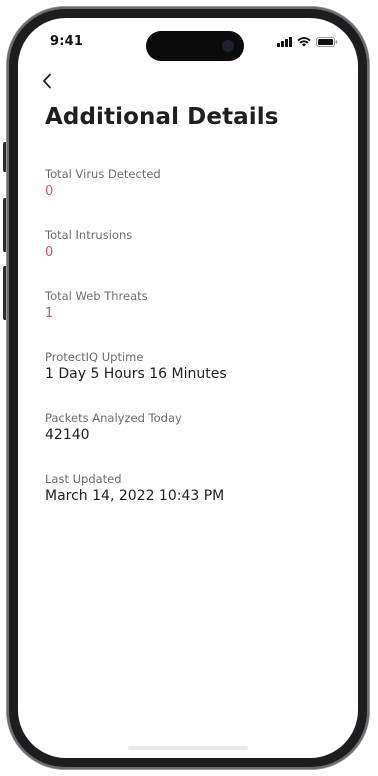 The image size is (378, 776). I want to click on back-button, so click(53, 83).